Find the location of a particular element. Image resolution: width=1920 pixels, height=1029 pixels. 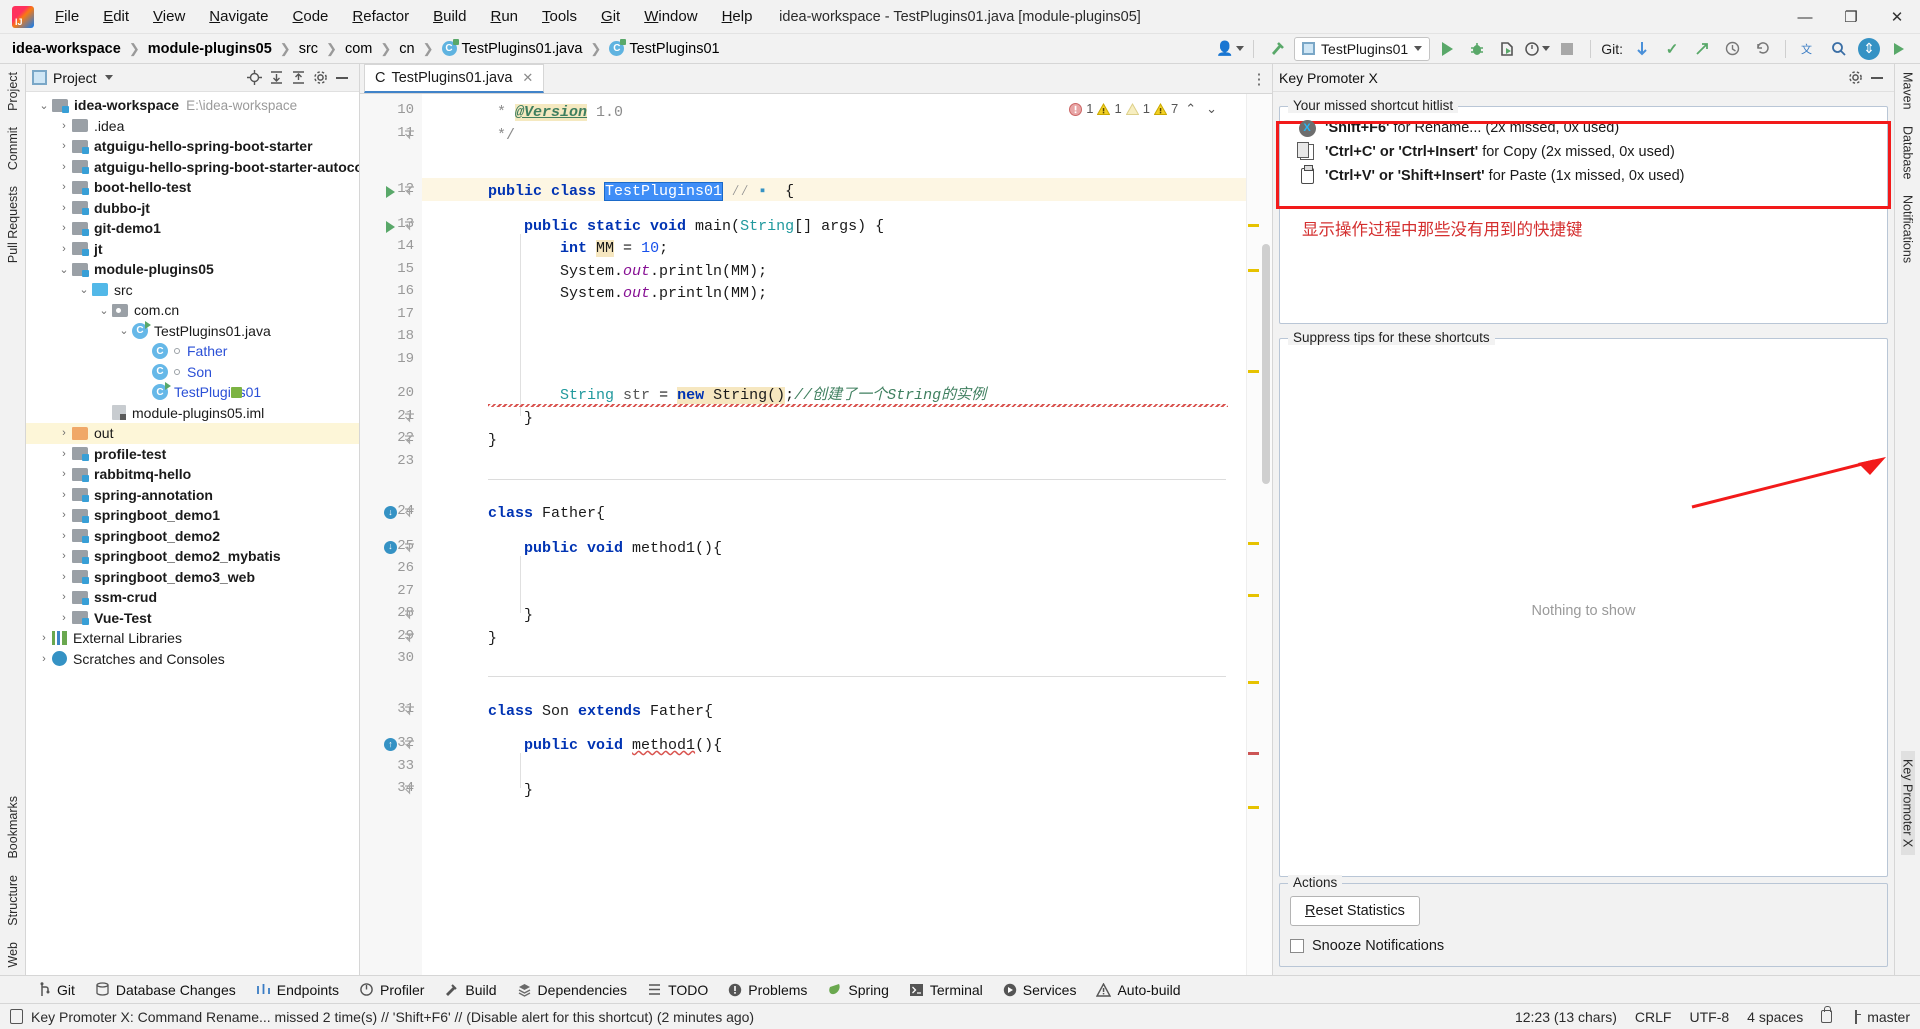

stripe-button-commit: Commit is located at coordinates (13, 148).